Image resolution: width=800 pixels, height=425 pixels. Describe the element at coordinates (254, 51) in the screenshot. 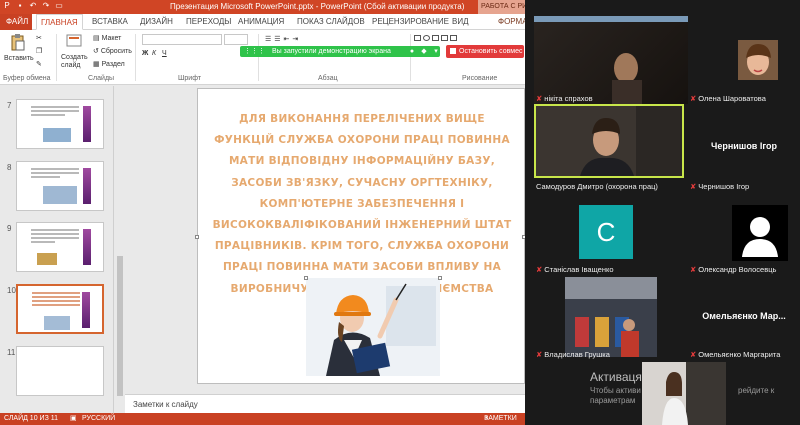

I see `drag-handle-icon: ⋮⋮⋮` at that location.